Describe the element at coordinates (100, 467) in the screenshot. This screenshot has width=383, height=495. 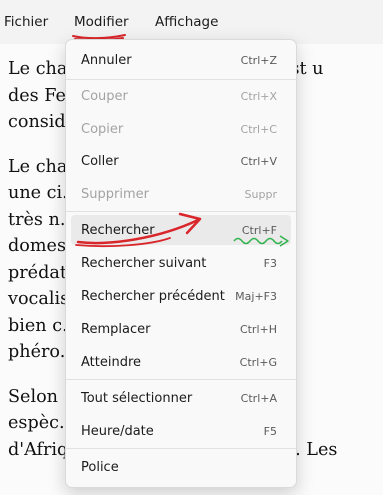
I see `menu-item-label: Police` at that location.